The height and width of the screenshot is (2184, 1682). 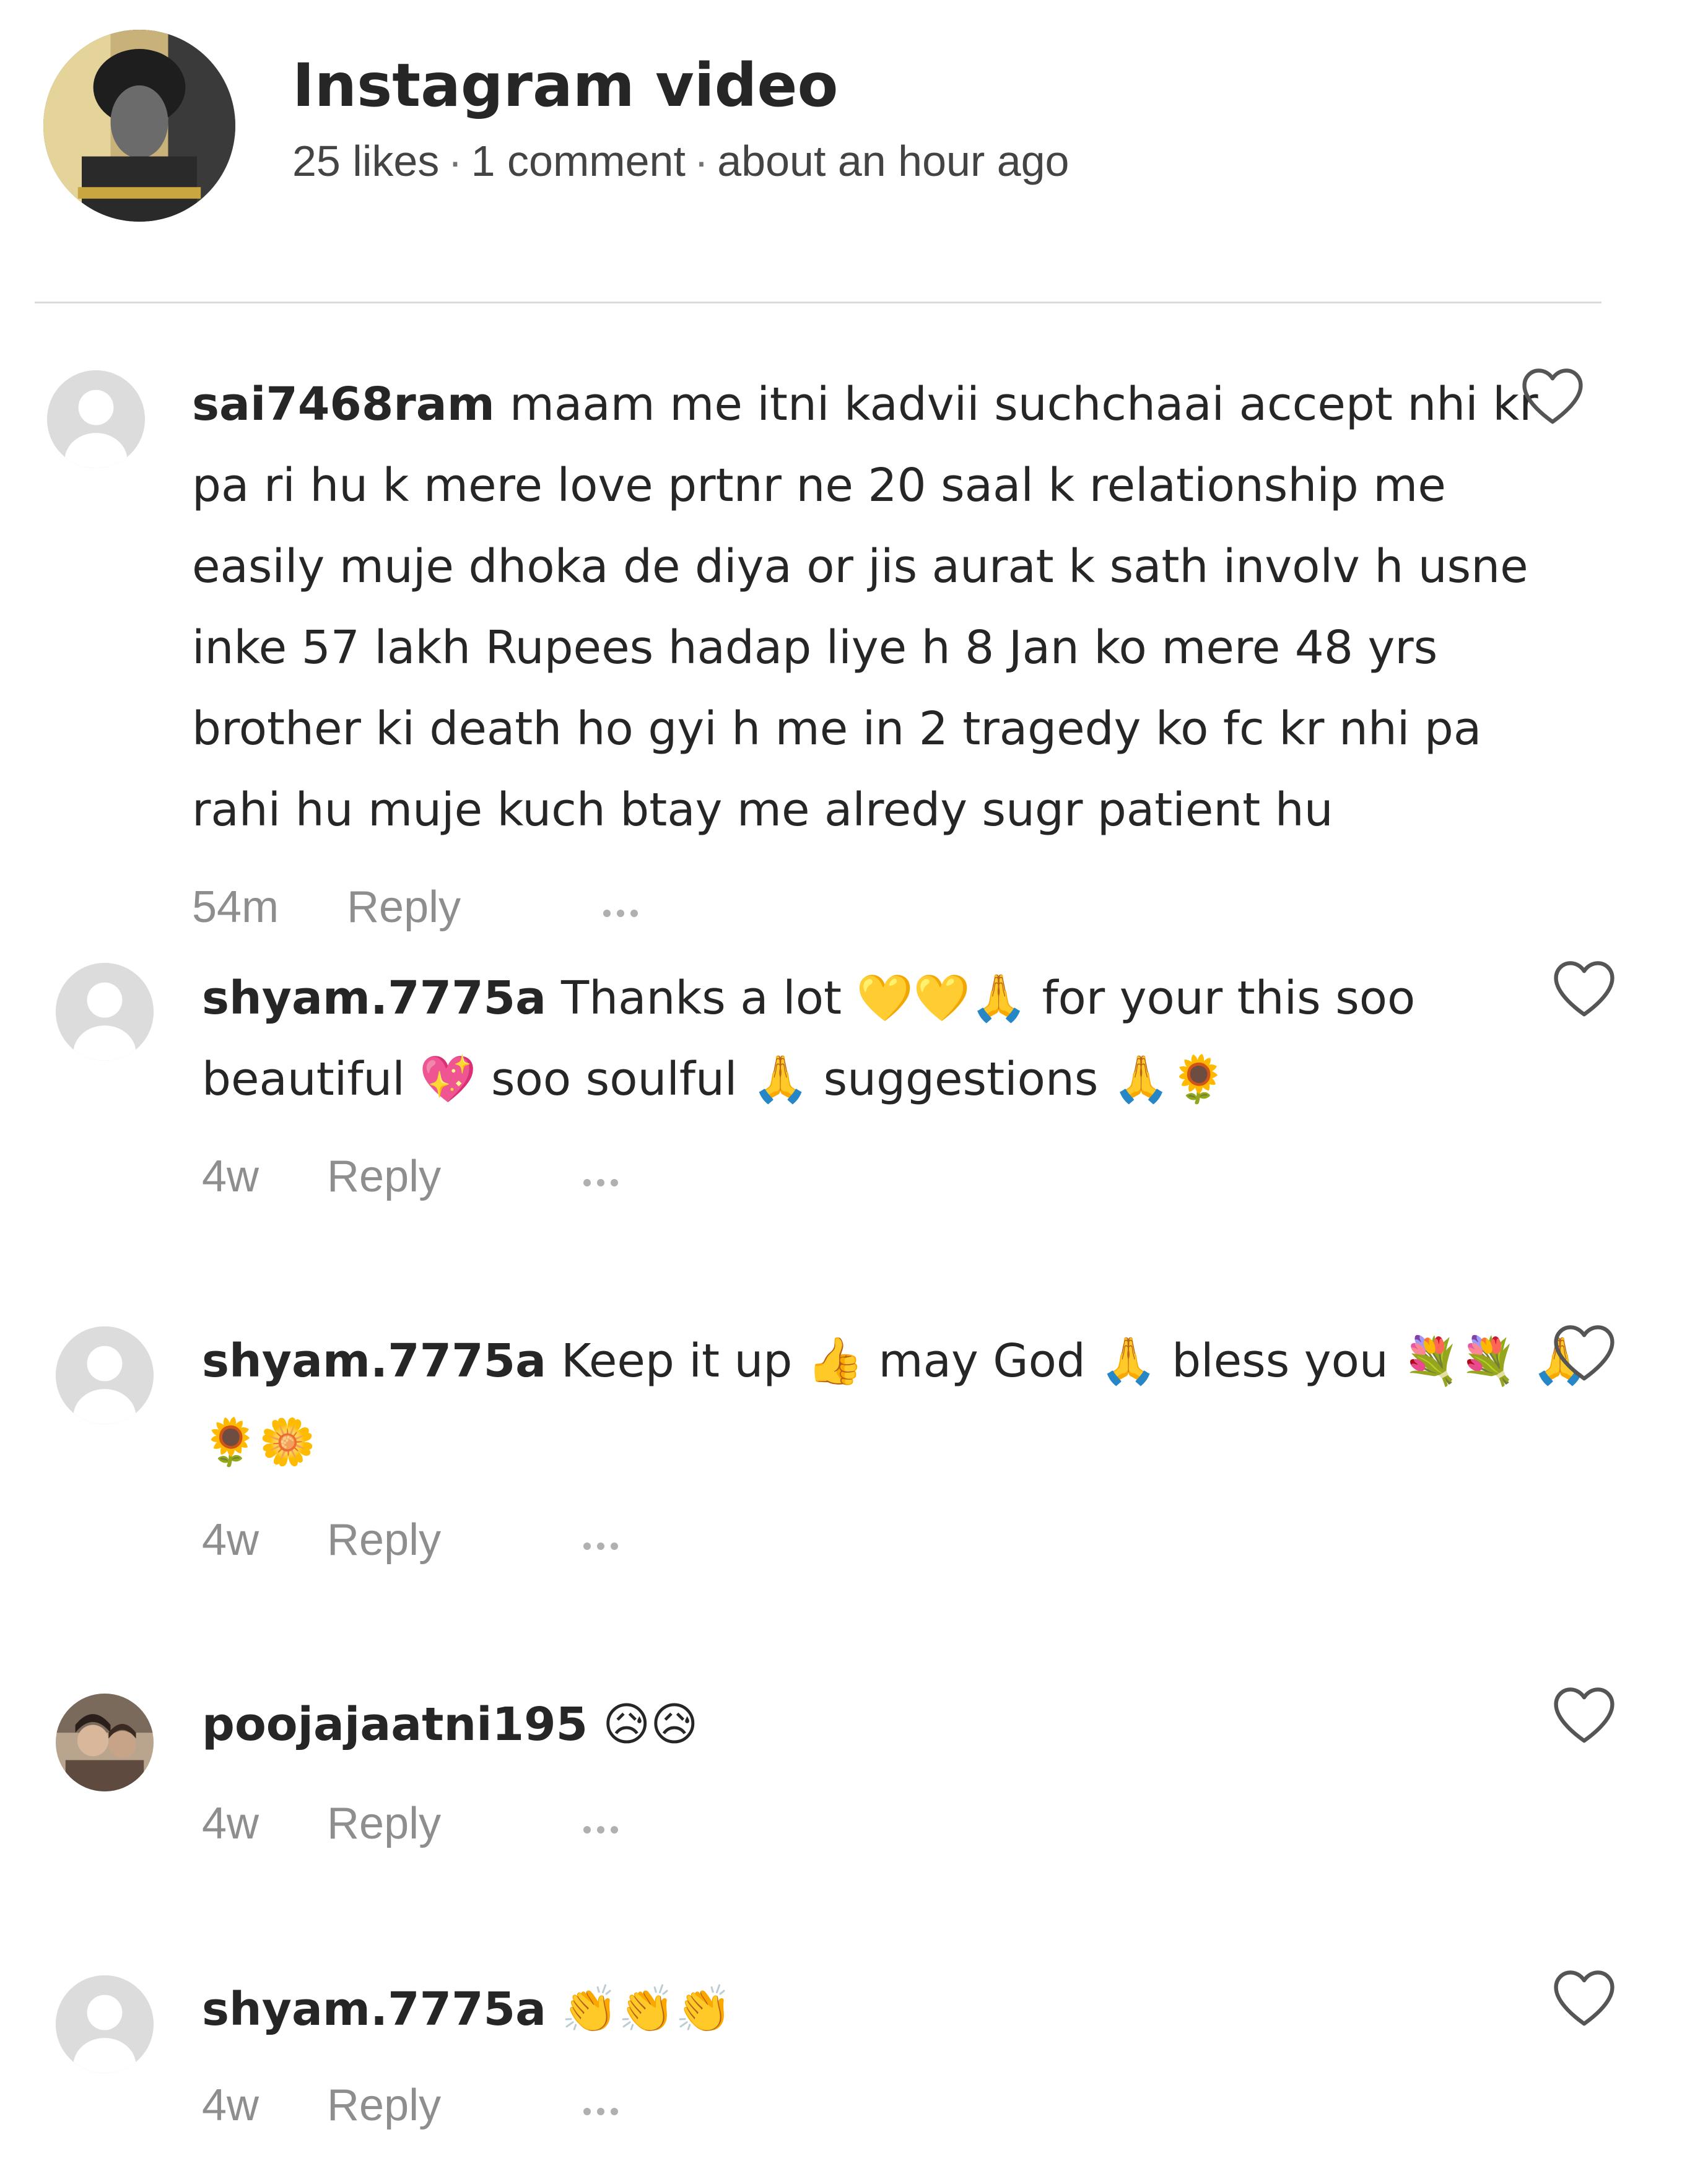 What do you see at coordinates (565, 85) in the screenshot?
I see `post-title: Instagram video` at bounding box center [565, 85].